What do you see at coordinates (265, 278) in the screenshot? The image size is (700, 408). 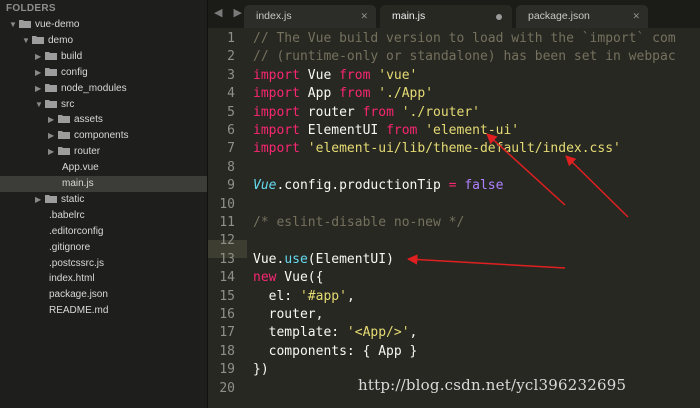 I see `code-token: new` at bounding box center [265, 278].